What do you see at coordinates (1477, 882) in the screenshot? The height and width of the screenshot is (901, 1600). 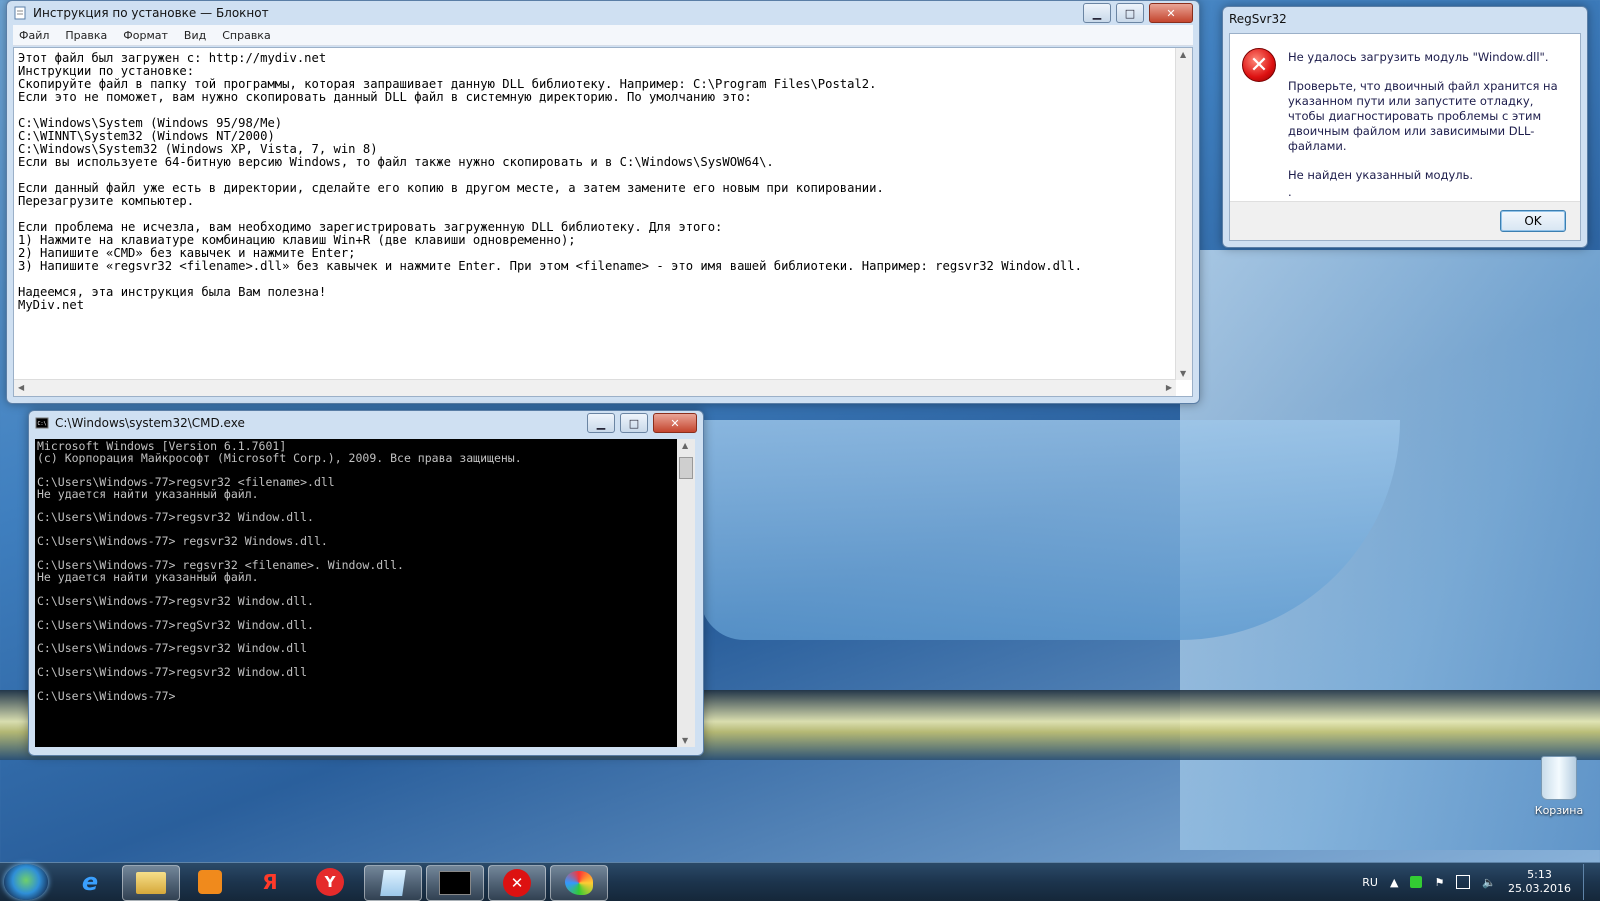 I see `system-tray: RU ▲ ⚑ 🔈 5:13 25.03.2016` at bounding box center [1477, 882].